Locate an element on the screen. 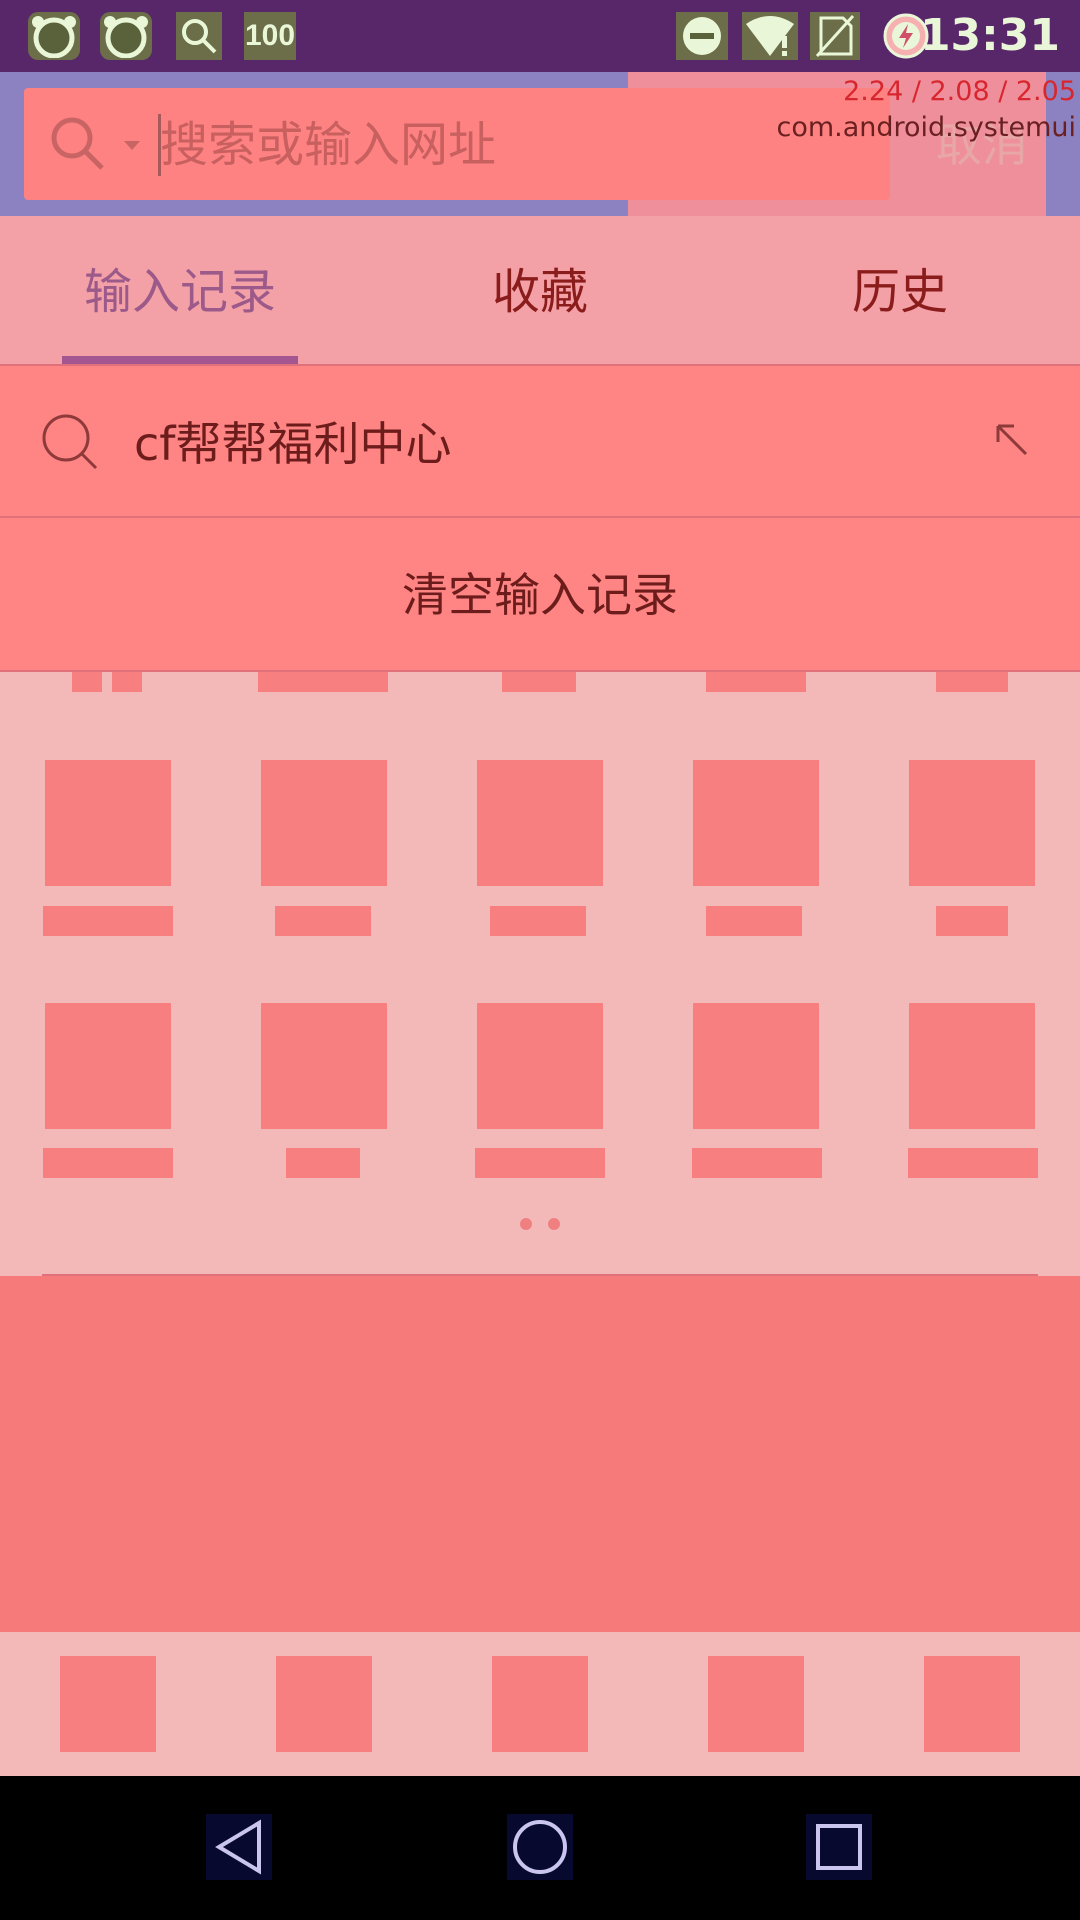 The width and height of the screenshot is (1080, 1920). clear-history-label: 清空输入记录 is located at coordinates (540, 595).